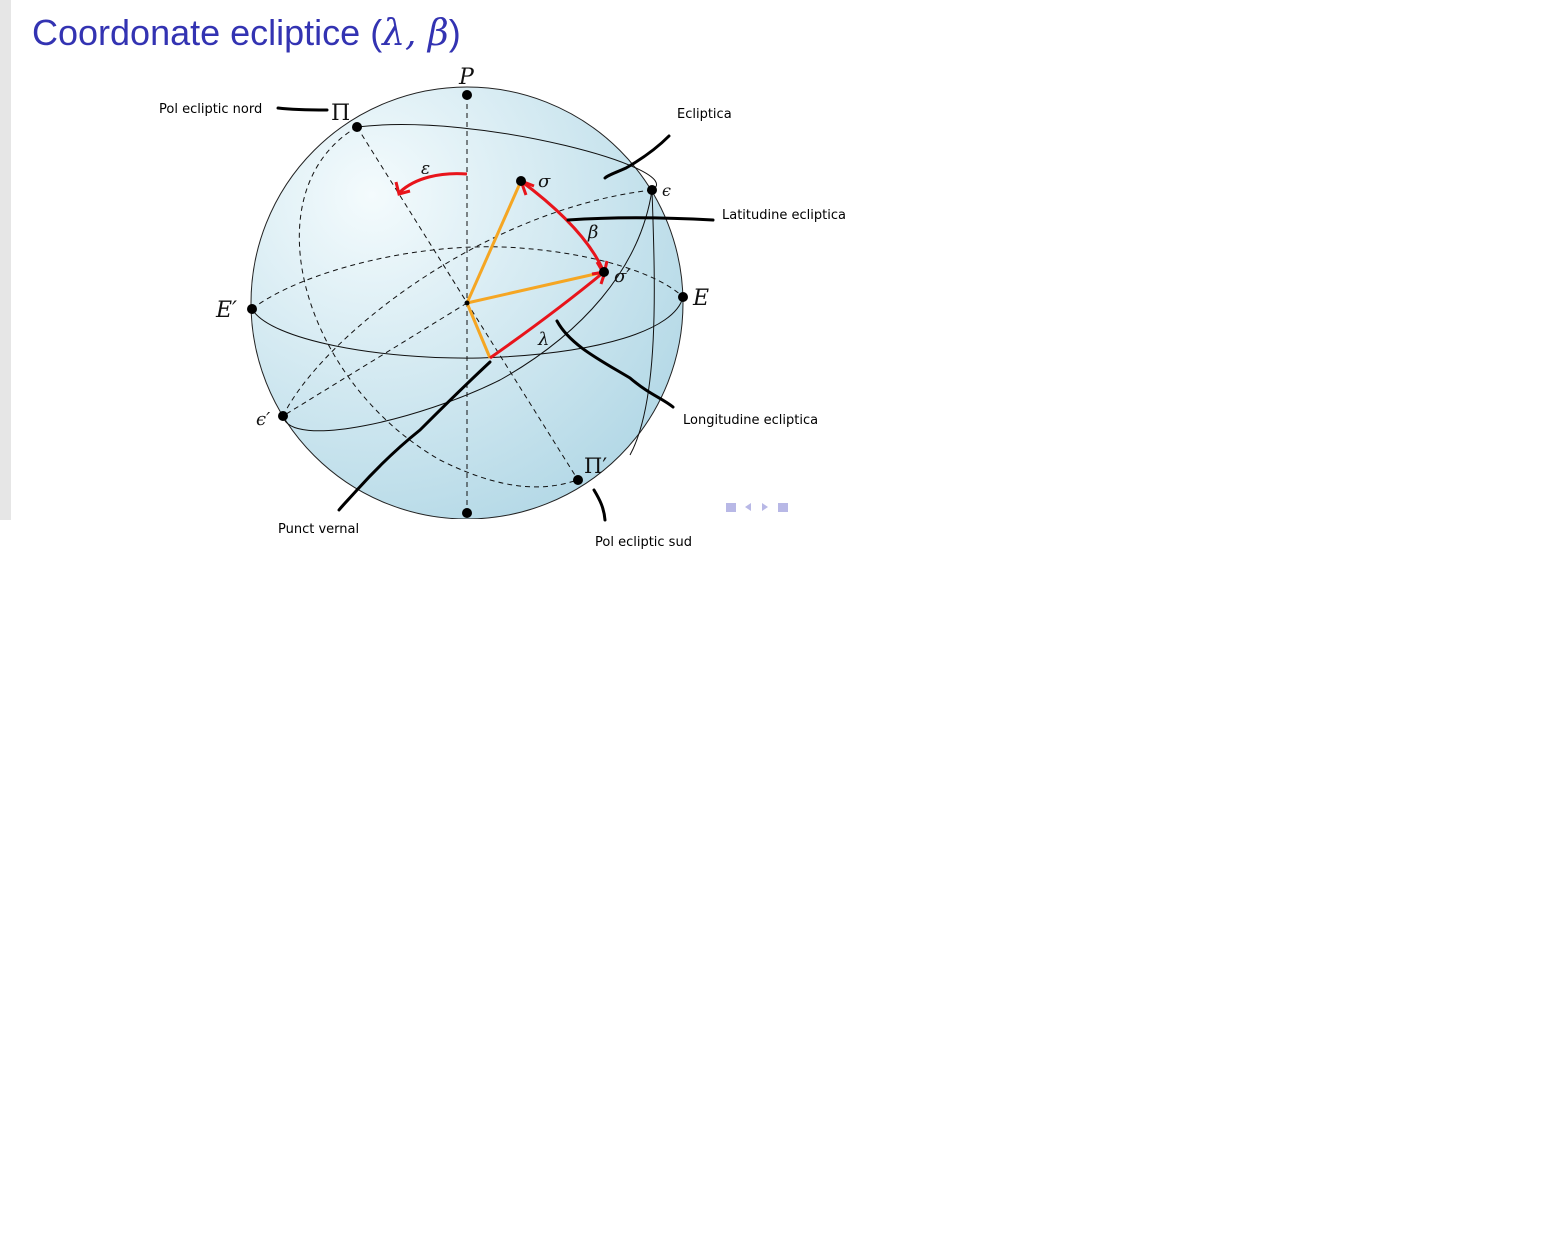  Describe the element at coordinates (543, 339) in the screenshot. I see `angle-longitude-label: λ` at that location.